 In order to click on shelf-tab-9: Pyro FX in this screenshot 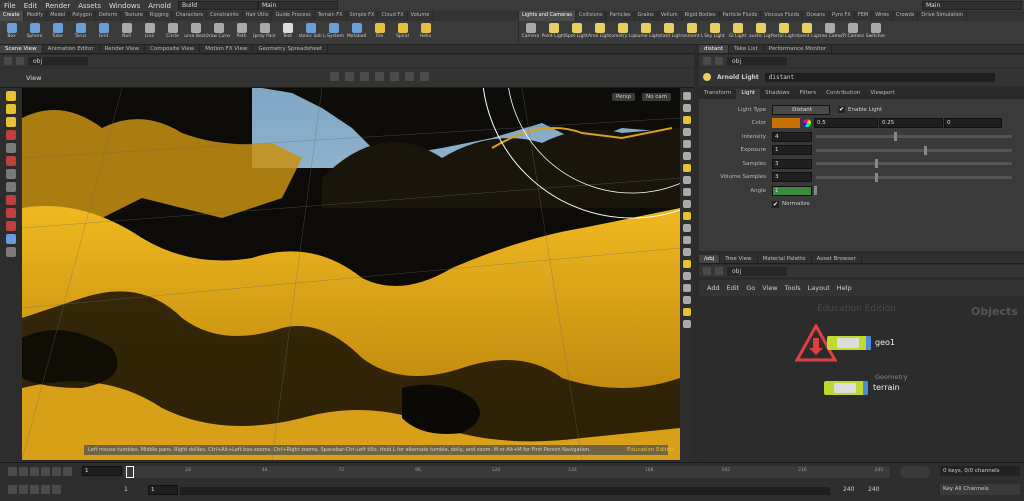, I will do `click(842, 16)`.